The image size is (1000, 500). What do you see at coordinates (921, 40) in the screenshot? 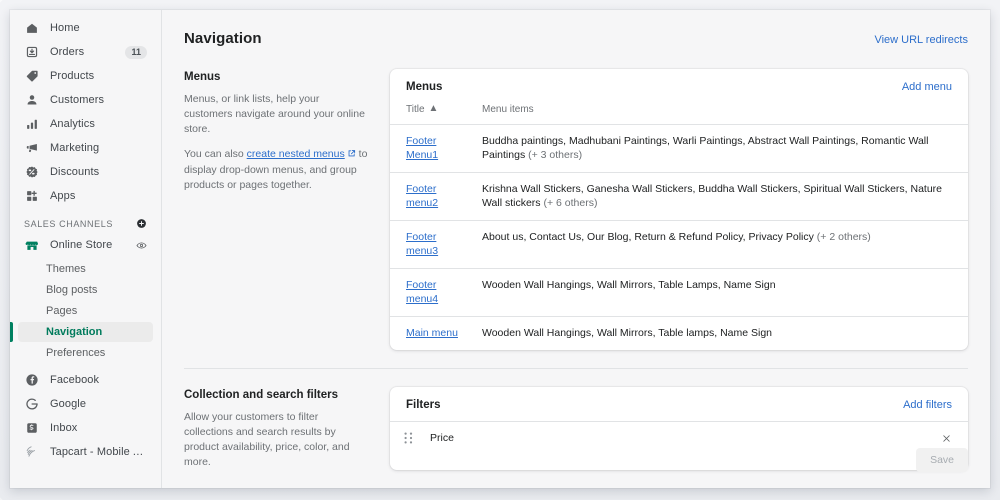
I see `view-url-redirects-link: View URL redirects` at bounding box center [921, 40].